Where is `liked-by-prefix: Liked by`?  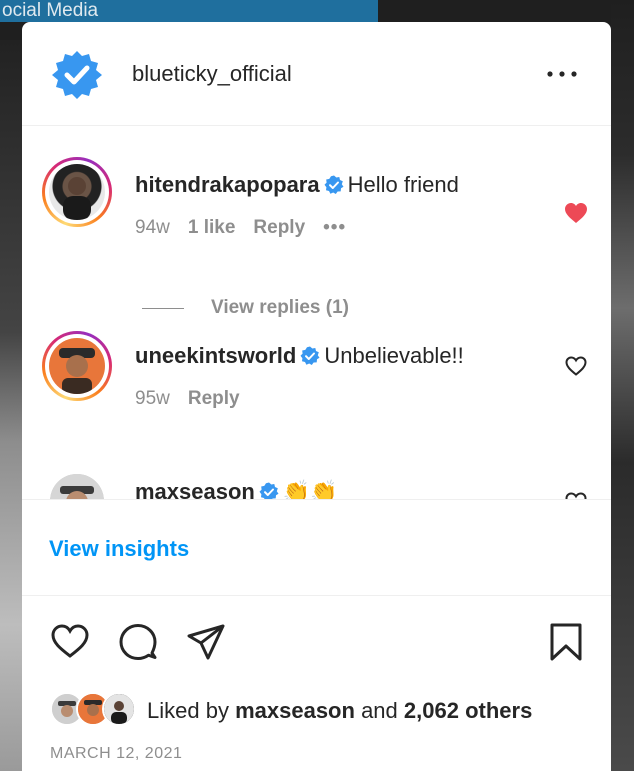
liked-by-prefix: Liked by is located at coordinates (188, 710).